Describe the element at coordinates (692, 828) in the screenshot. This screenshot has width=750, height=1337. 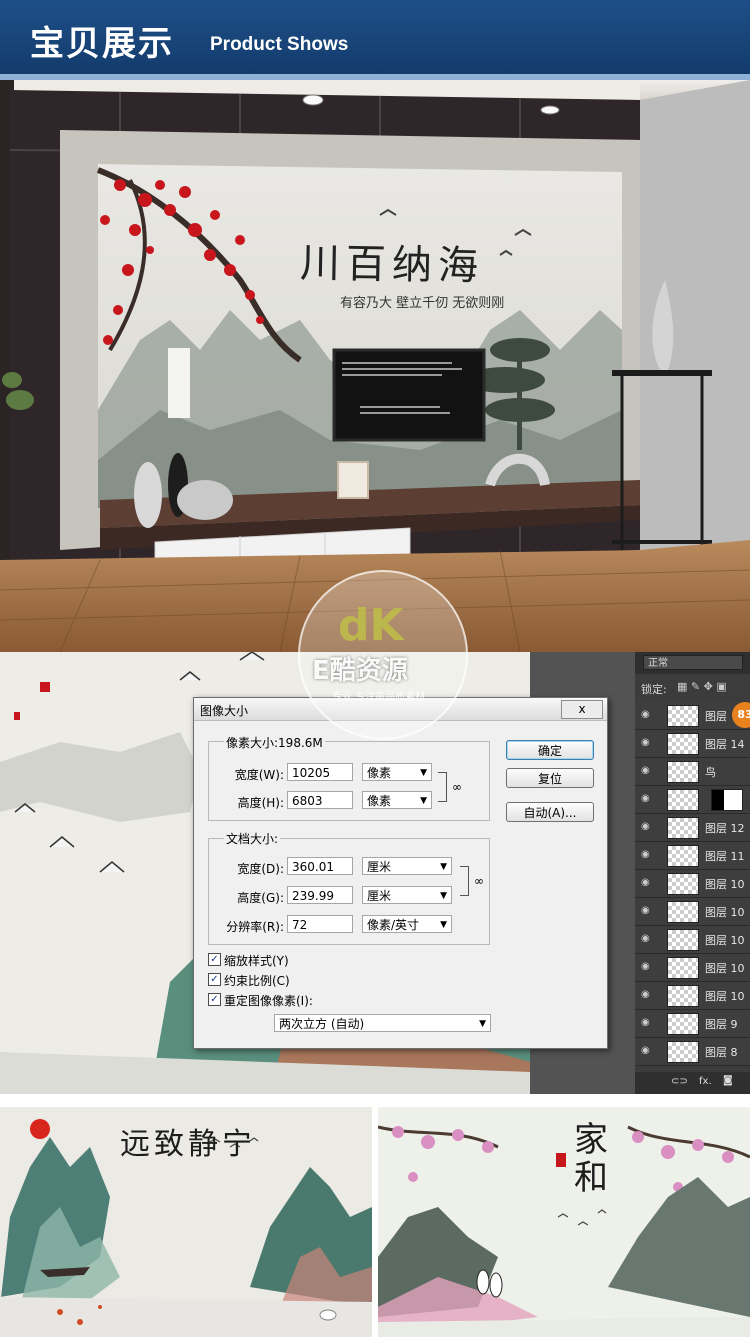
I see `layer-row: ◉ 图层 12` at that location.